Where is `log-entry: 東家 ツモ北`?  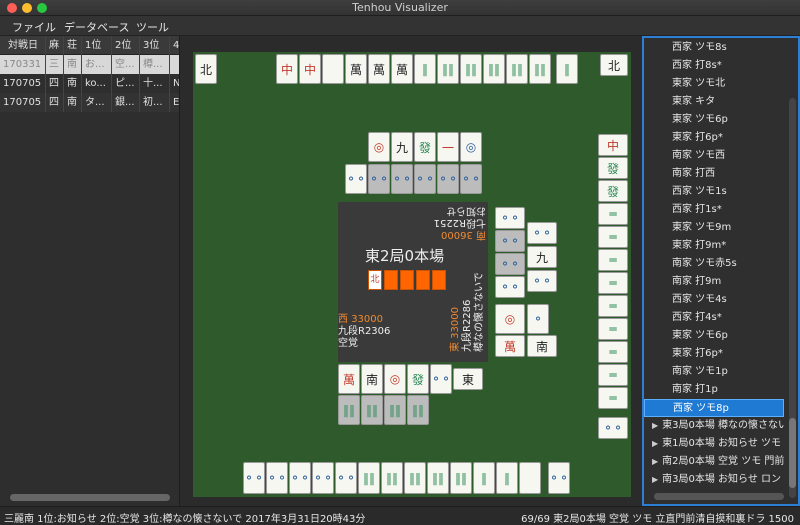 log-entry: 東家 ツモ北 is located at coordinates (714, 84).